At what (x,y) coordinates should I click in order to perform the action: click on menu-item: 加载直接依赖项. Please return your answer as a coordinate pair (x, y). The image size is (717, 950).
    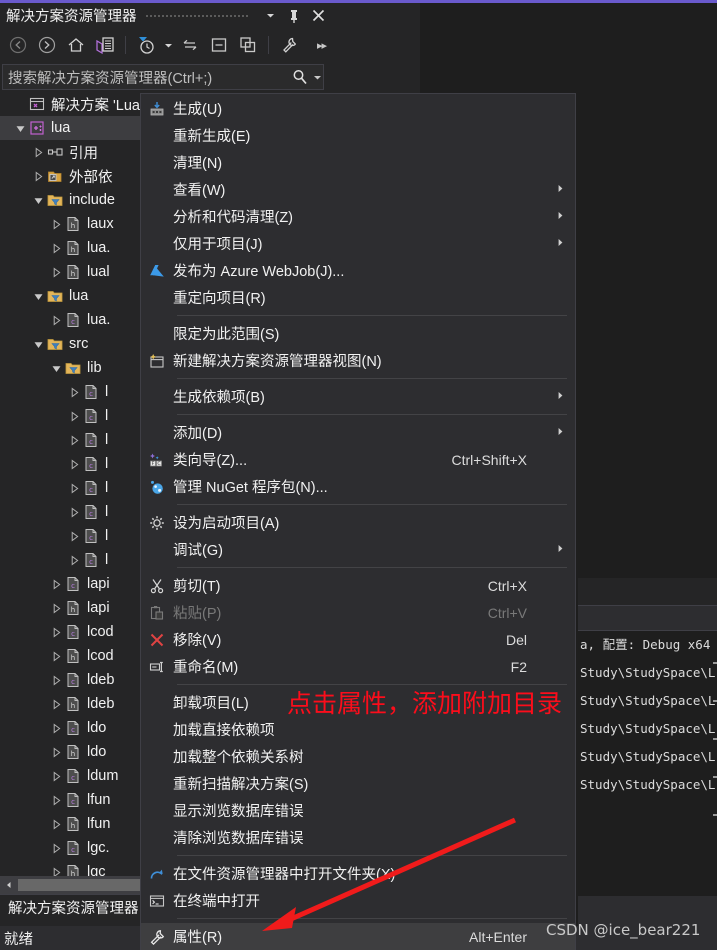
    Looking at the image, I should click on (358, 729).